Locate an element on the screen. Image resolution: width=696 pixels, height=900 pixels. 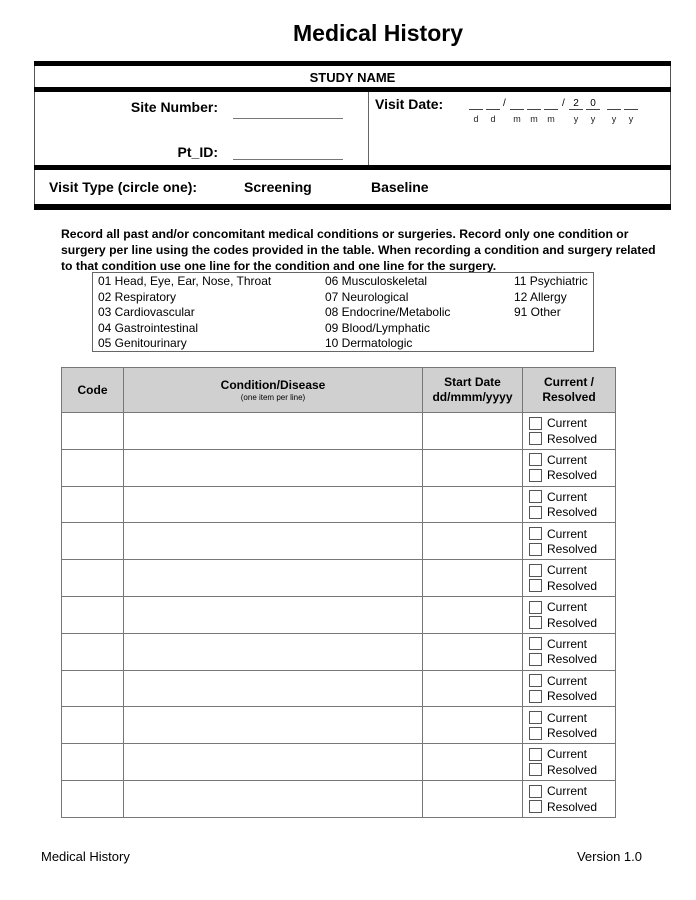
header-code-label: Code is located at coordinates (92, 389).